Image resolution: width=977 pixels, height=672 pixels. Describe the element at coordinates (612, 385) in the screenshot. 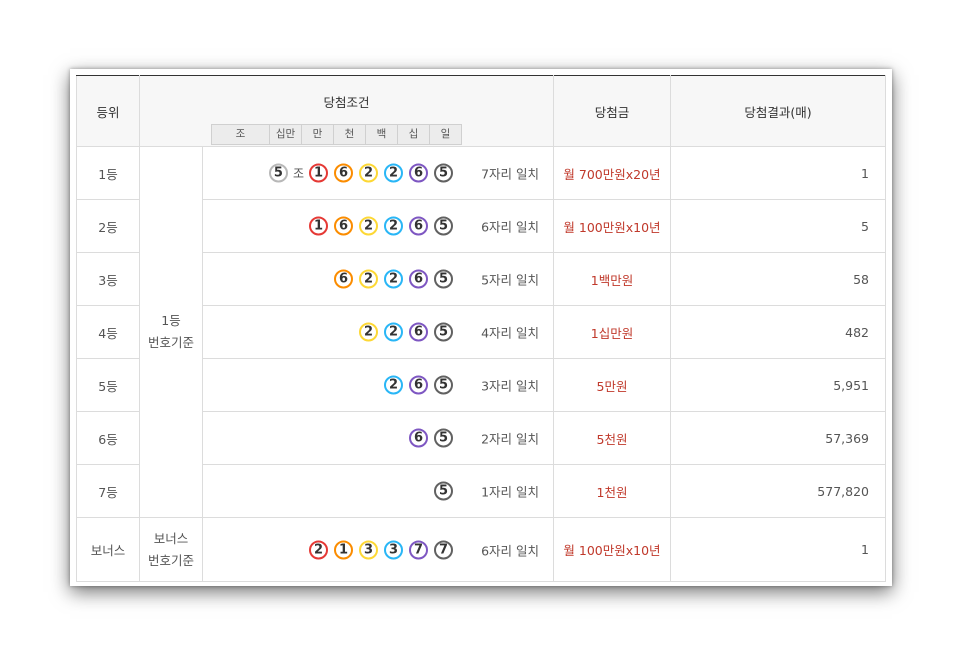

I see `prize-cell: 5만원` at that location.